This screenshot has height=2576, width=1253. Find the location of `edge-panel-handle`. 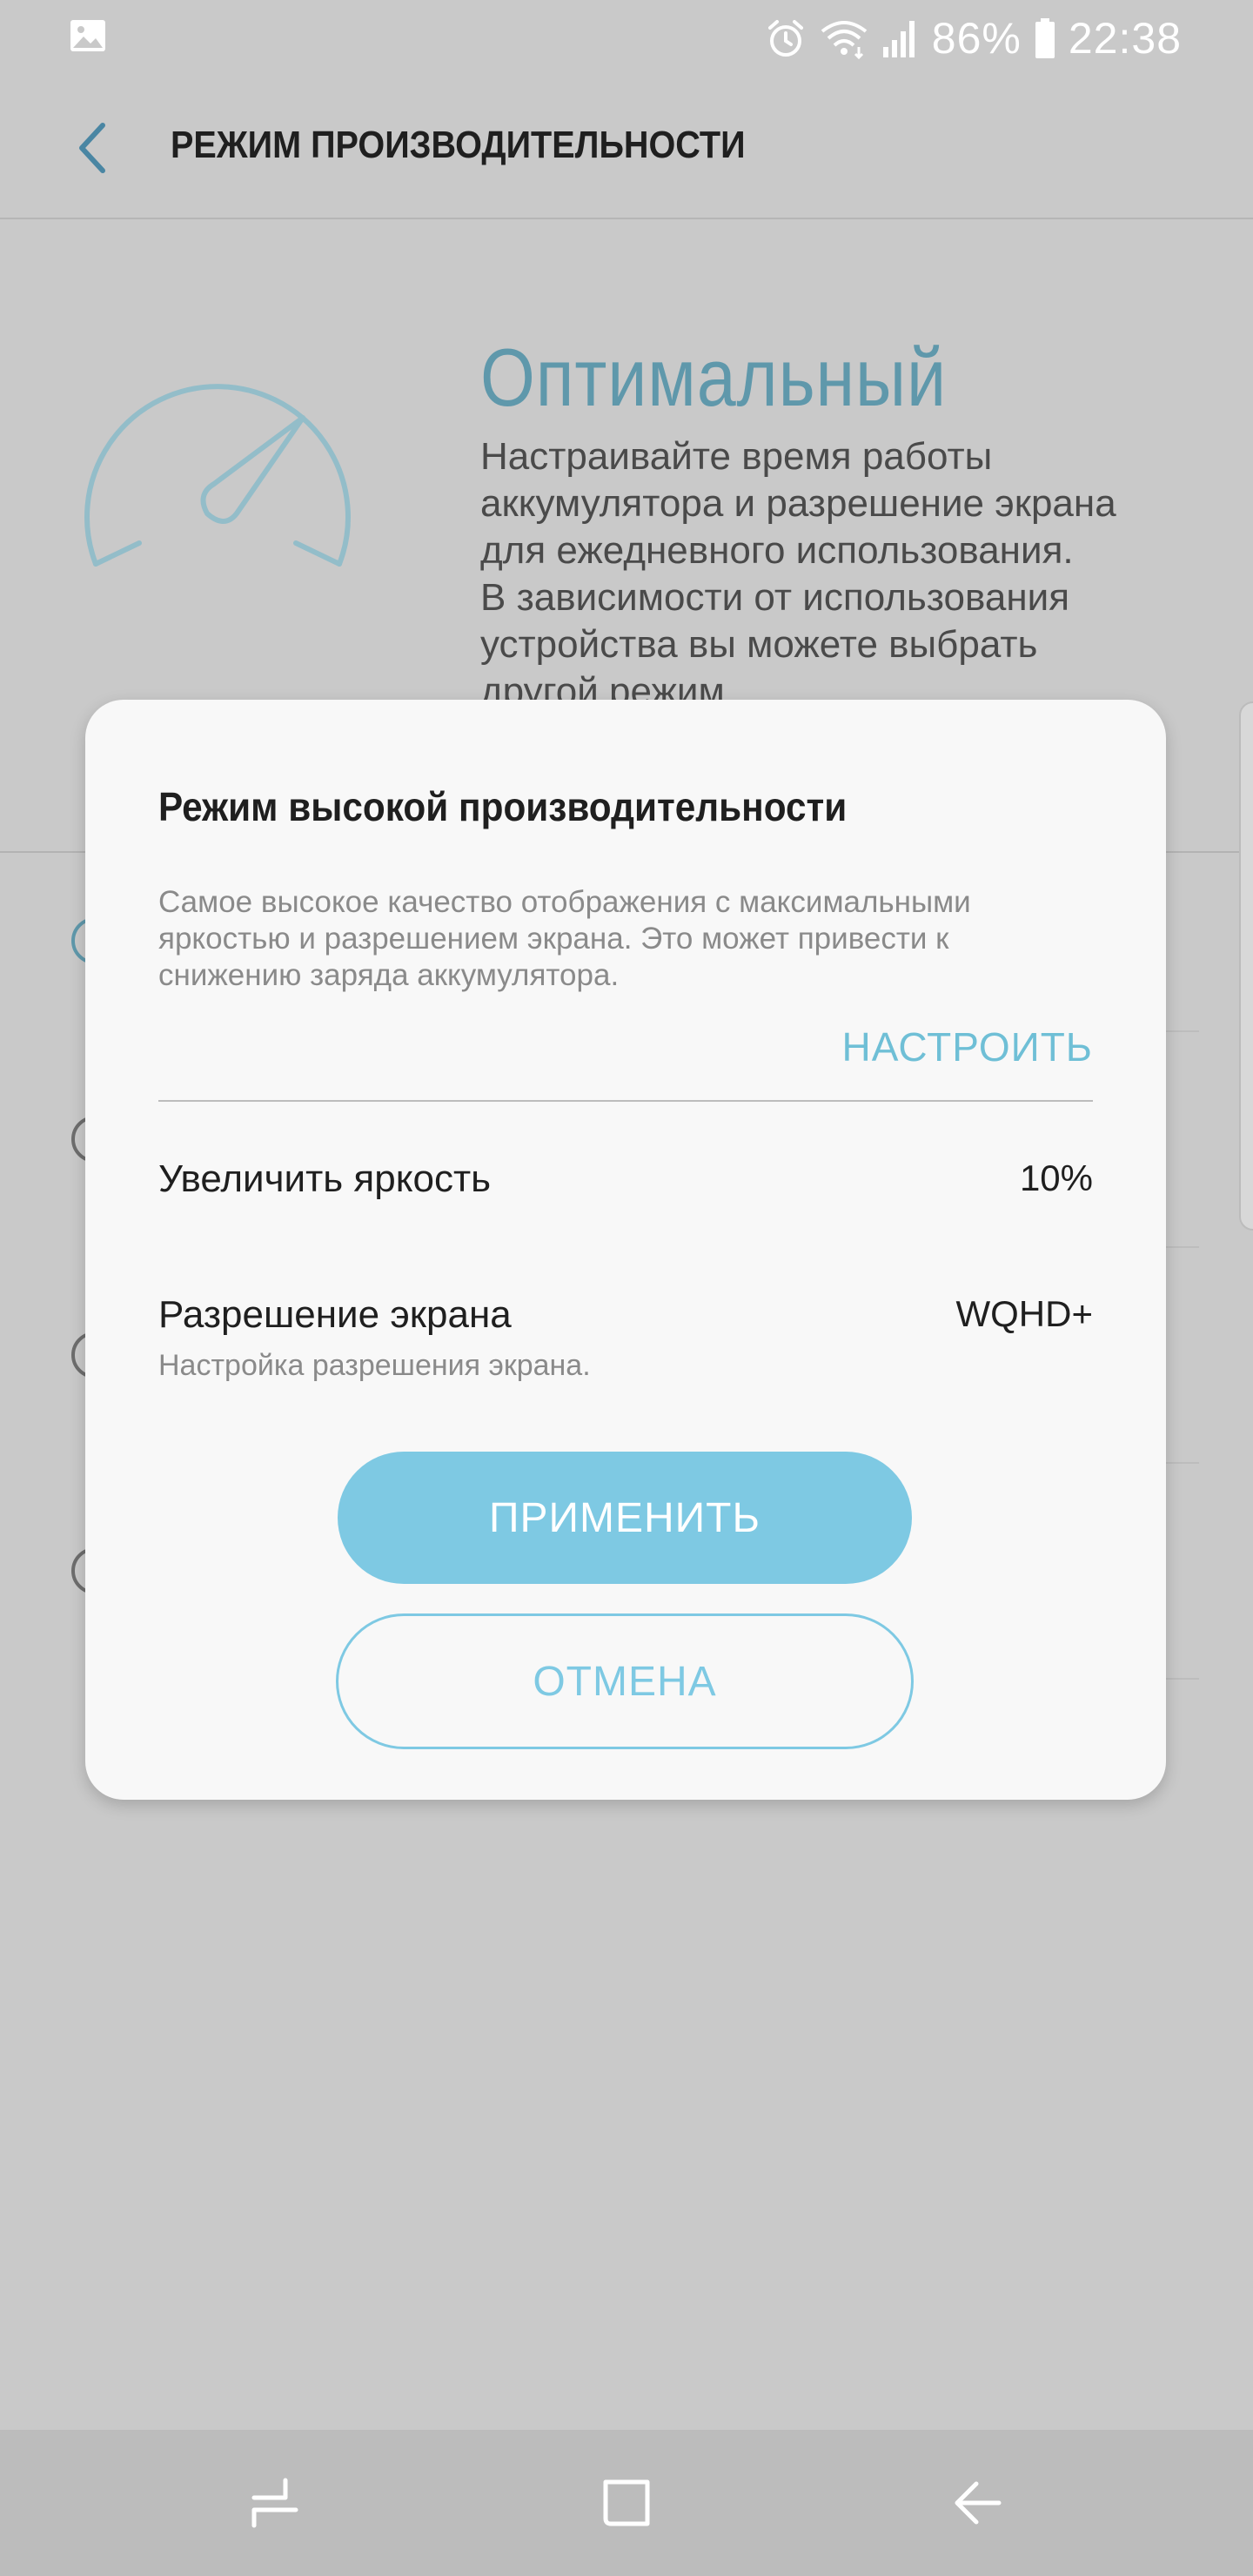

edge-panel-handle is located at coordinates (1246, 966).